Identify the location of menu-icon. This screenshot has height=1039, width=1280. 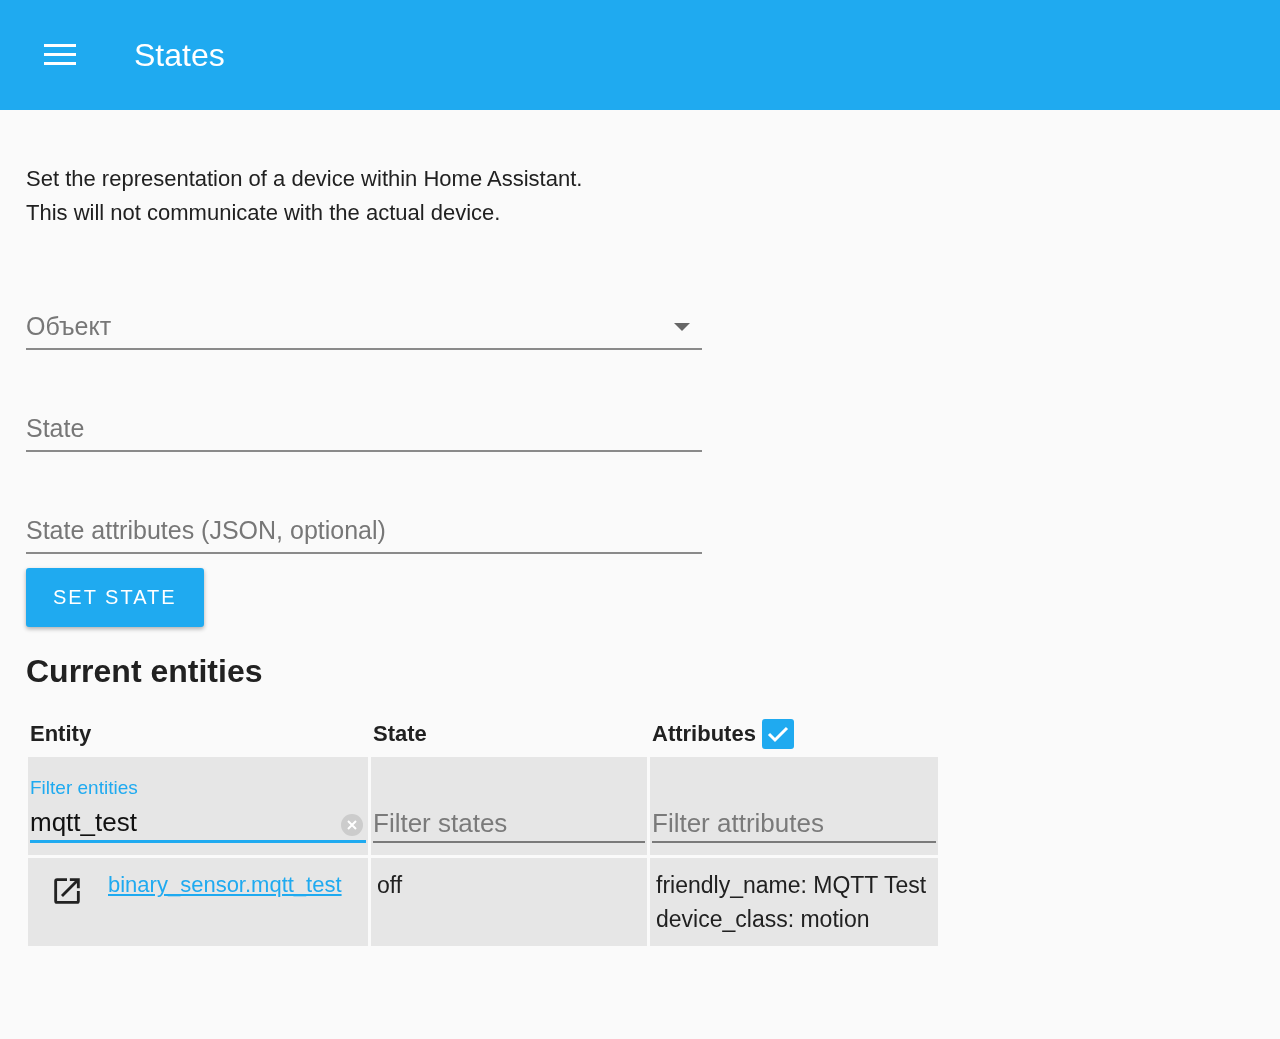
(60, 55).